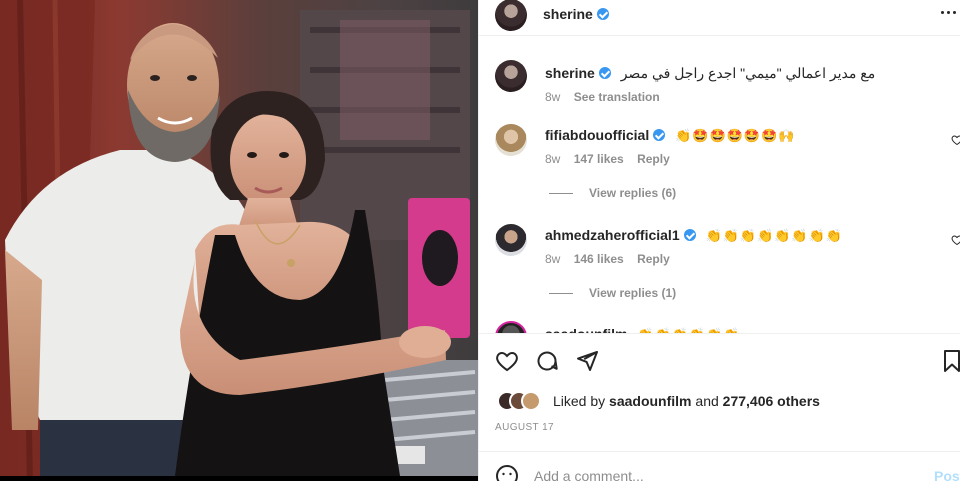 Image resolution: width=960 pixels, height=481 pixels. Describe the element at coordinates (719, 451) in the screenshot. I see `add-comment-divider` at that location.